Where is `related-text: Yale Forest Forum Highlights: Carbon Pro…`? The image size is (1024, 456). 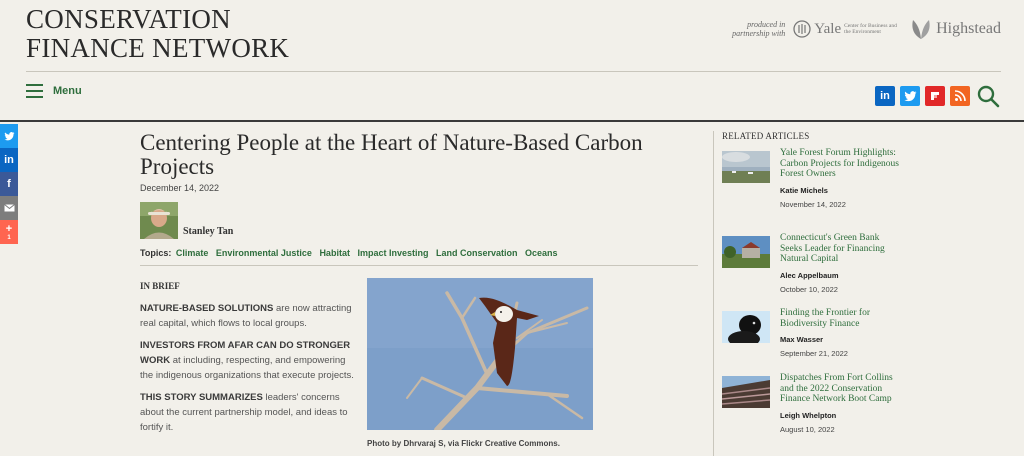 related-text: Yale Forest Forum Highlights: Carbon Pro… is located at coordinates (840, 178).